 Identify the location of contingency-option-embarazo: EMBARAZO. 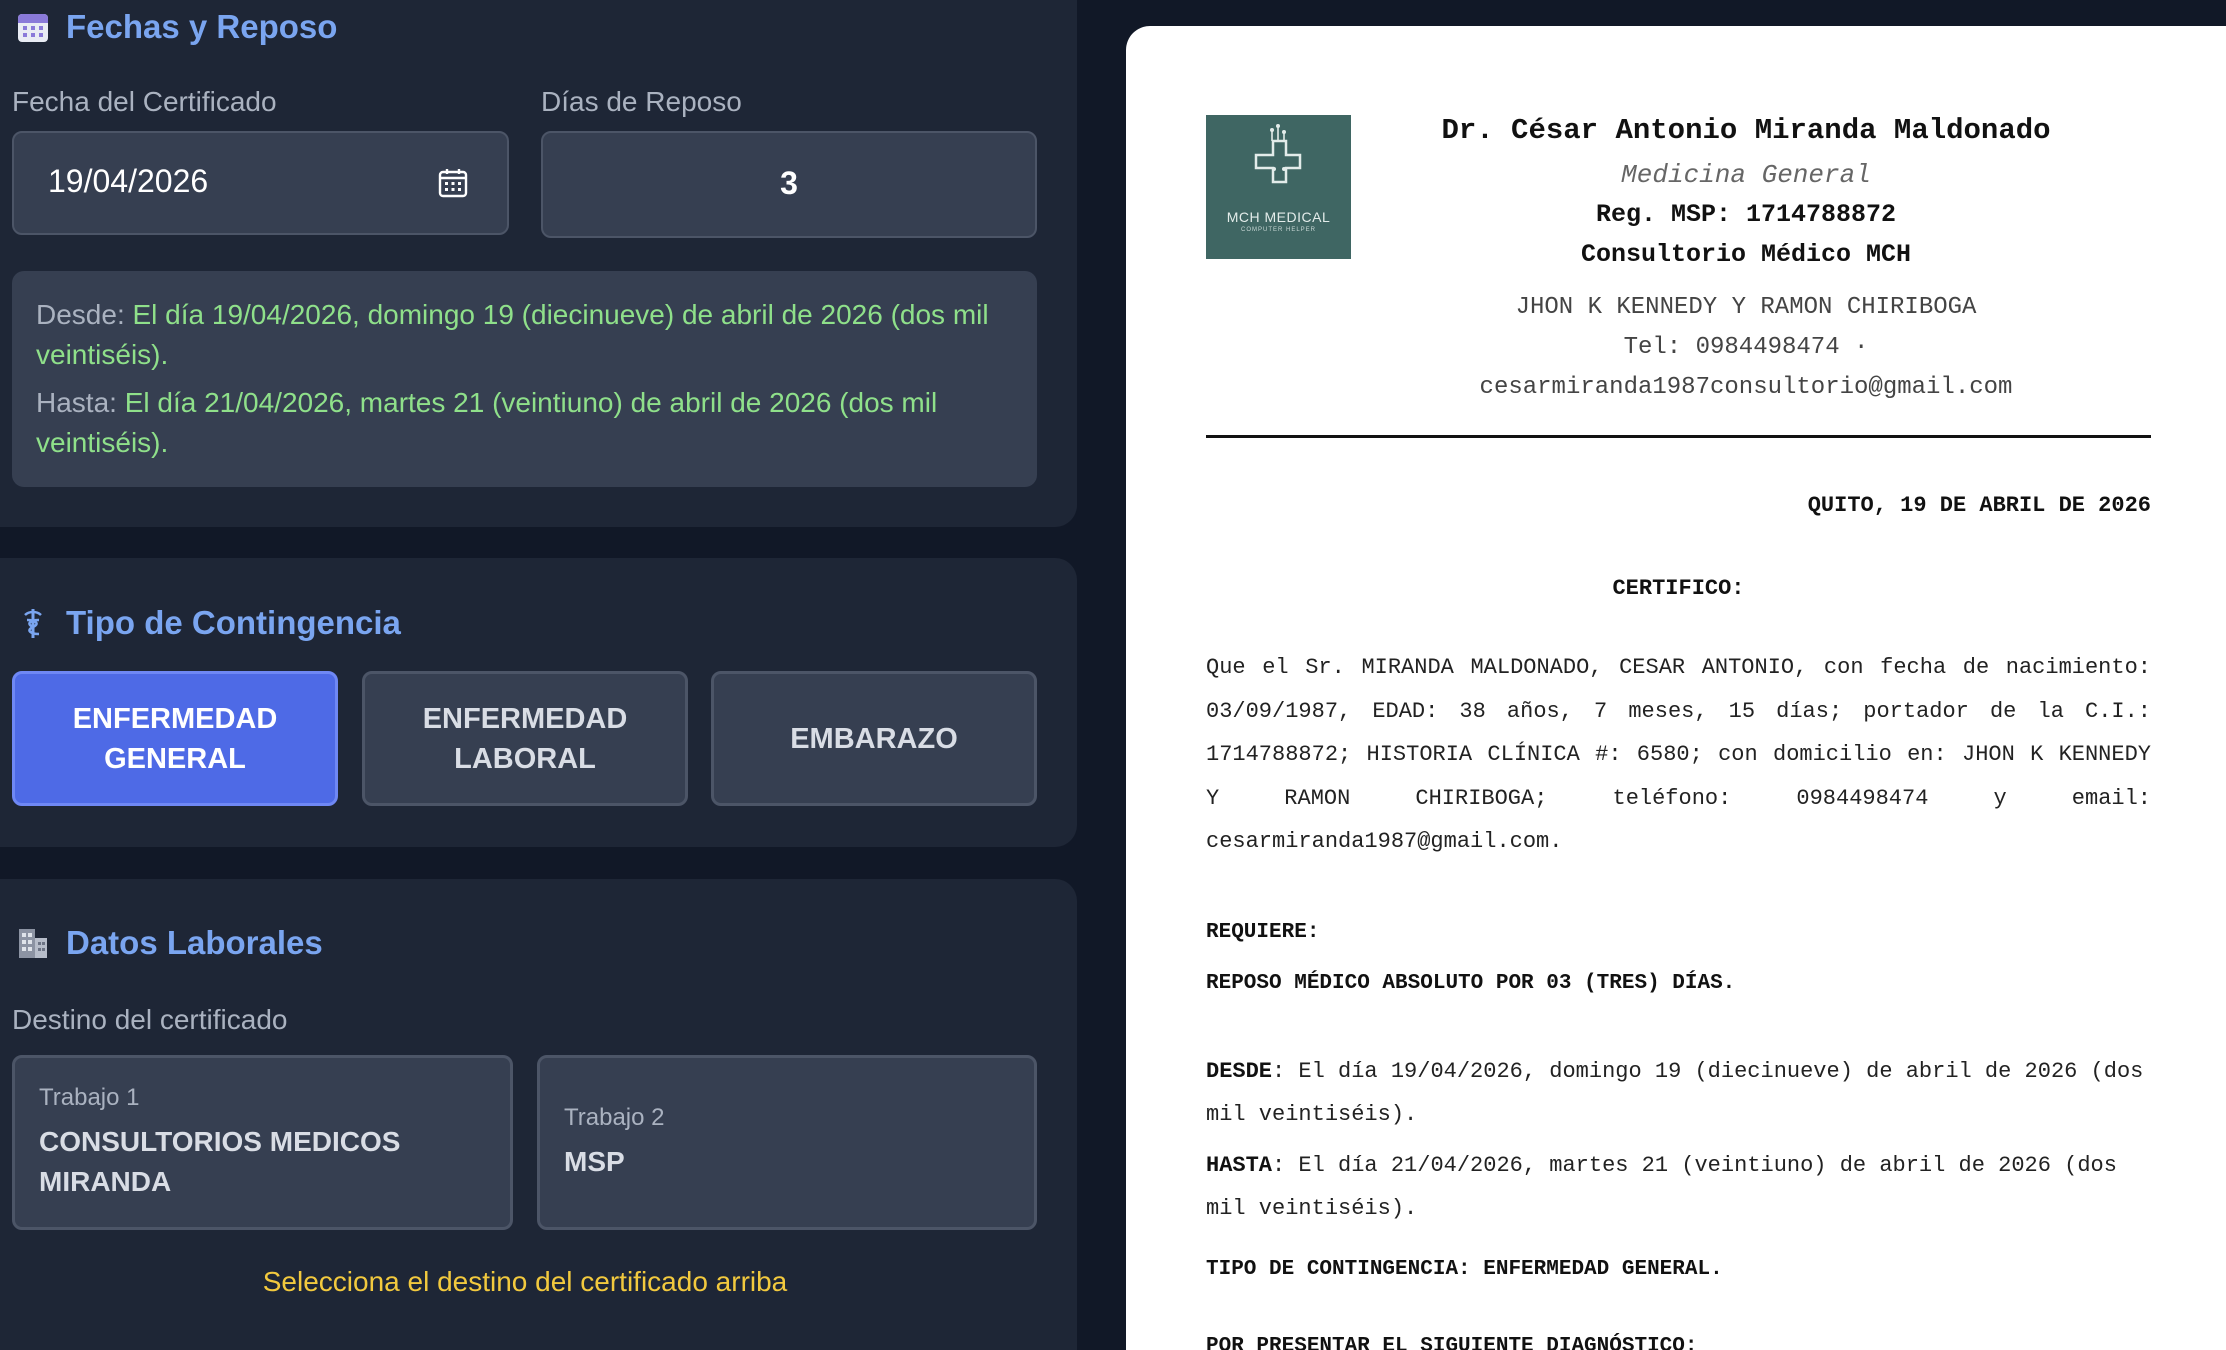
(874, 738).